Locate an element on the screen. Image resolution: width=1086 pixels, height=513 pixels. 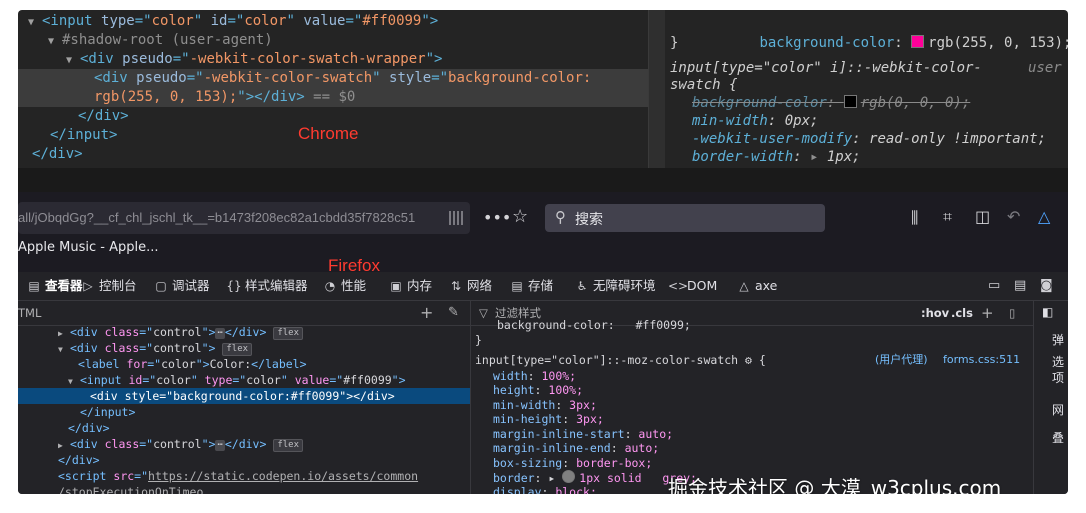
more-icon: ••• is located at coordinates (497, 217).